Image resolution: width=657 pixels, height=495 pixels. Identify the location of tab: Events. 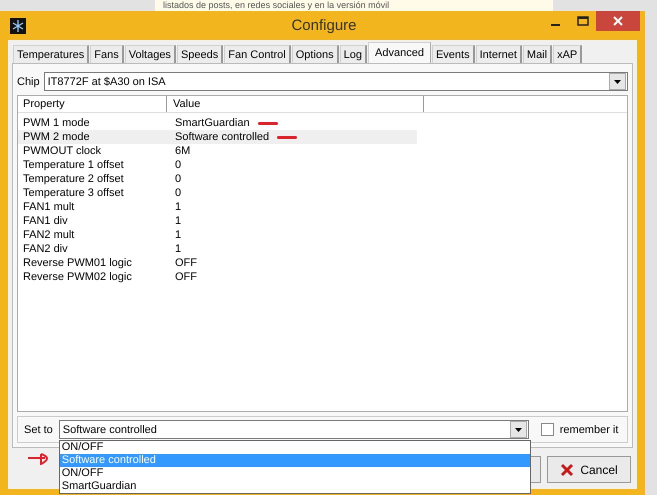
(453, 54).